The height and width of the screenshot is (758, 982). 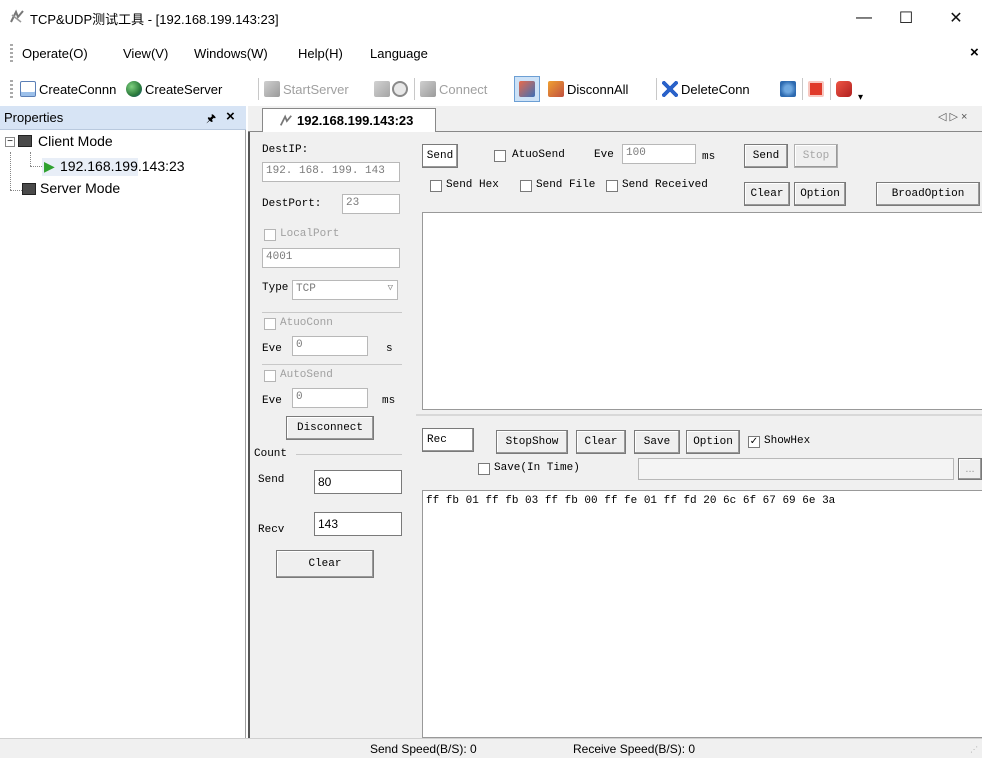 What do you see at coordinates (122, 166) in the screenshot?
I see `tree-client-connection: 192.168.199.143:23` at bounding box center [122, 166].